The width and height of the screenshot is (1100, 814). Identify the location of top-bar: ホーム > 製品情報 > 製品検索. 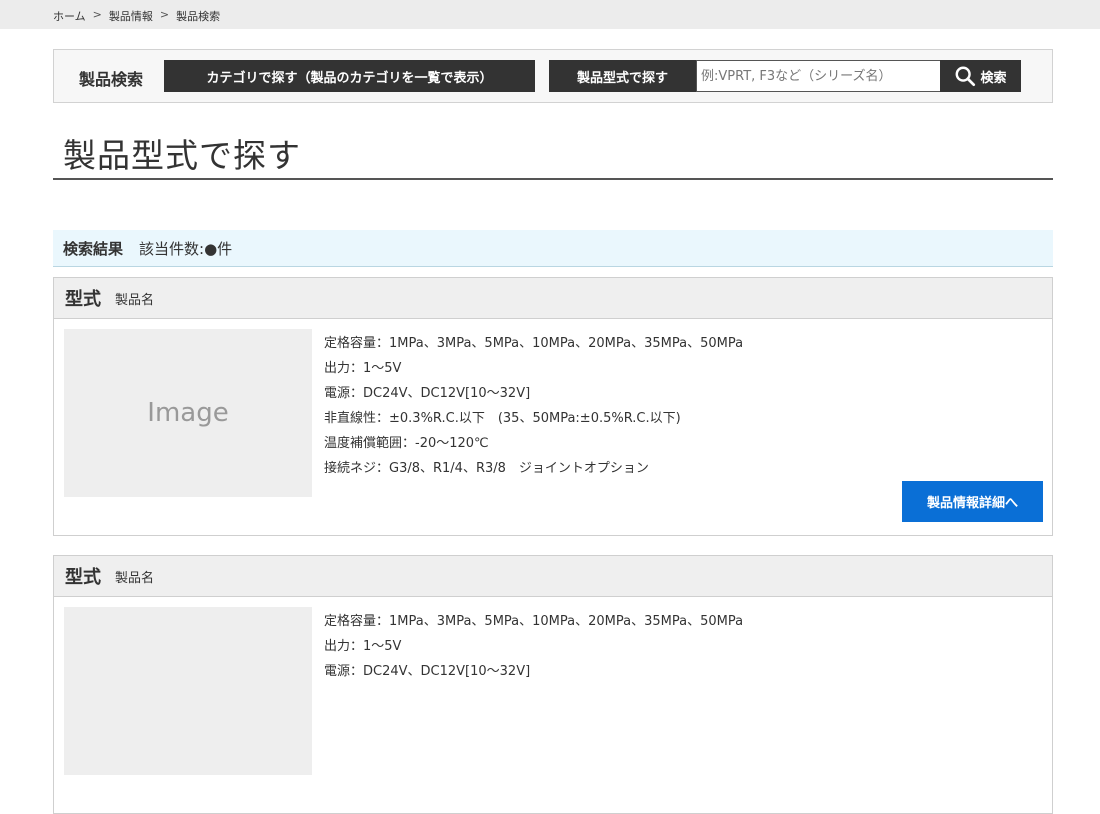
(550, 14).